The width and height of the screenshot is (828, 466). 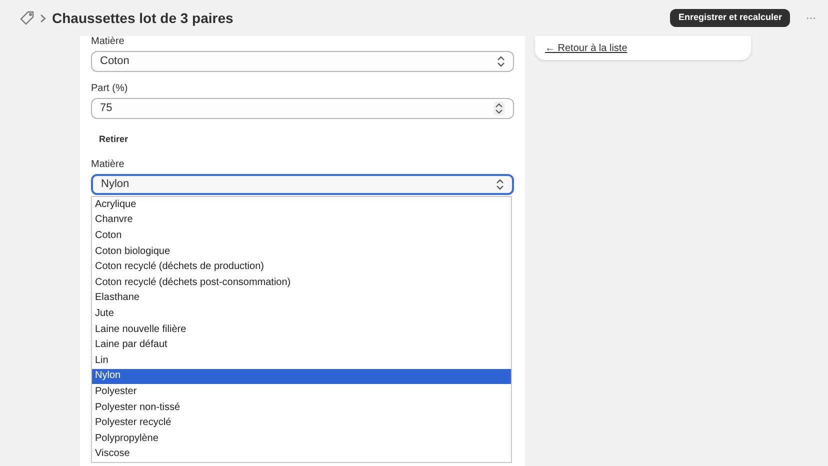 I want to click on dropdown-option: Coton, so click(x=301, y=236).